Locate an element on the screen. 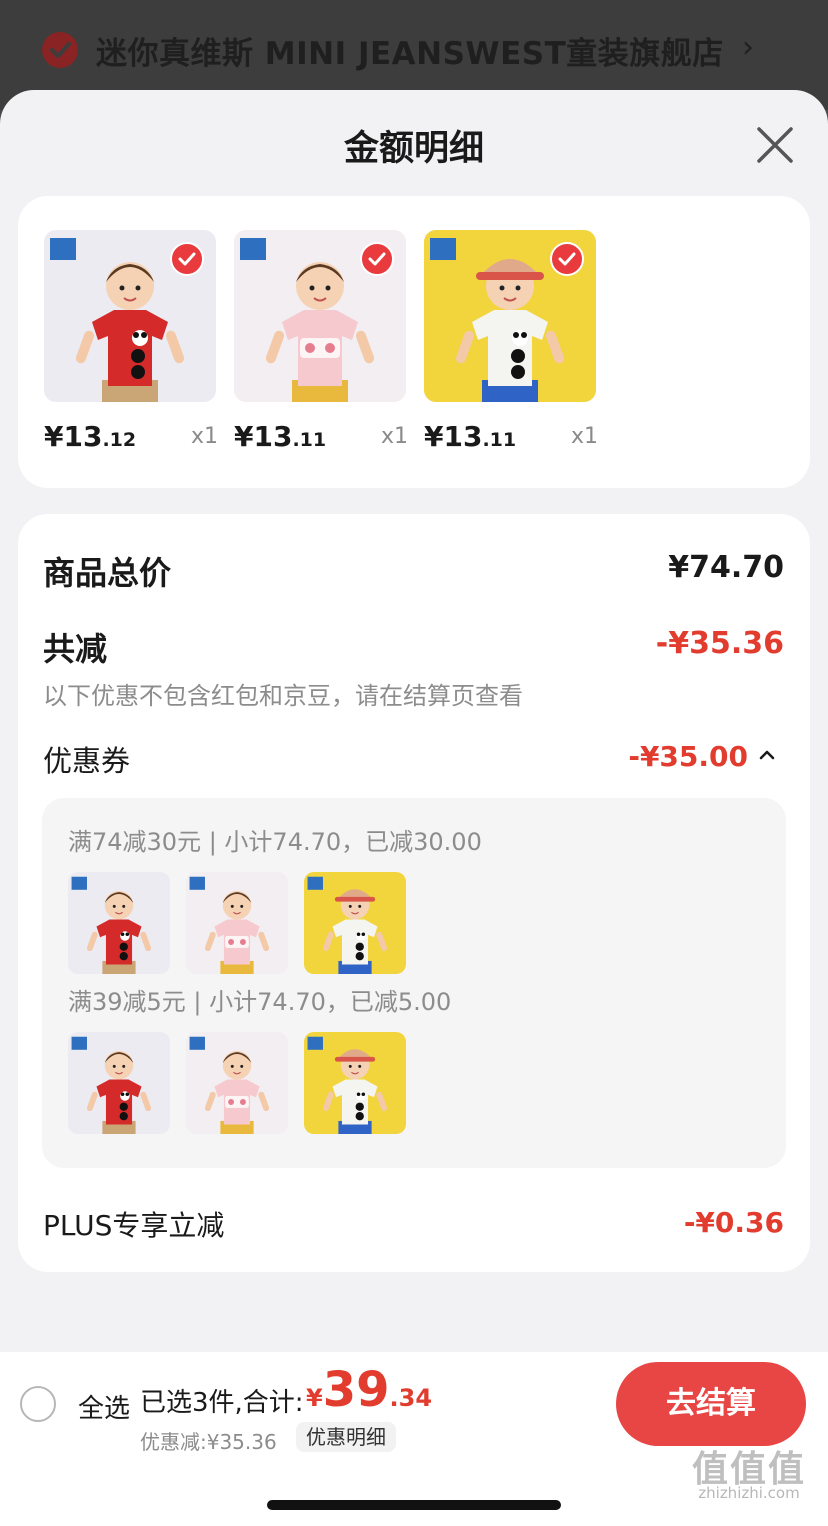 This screenshot has width=828, height=1526. total-integer: 39 is located at coordinates (356, 1390).